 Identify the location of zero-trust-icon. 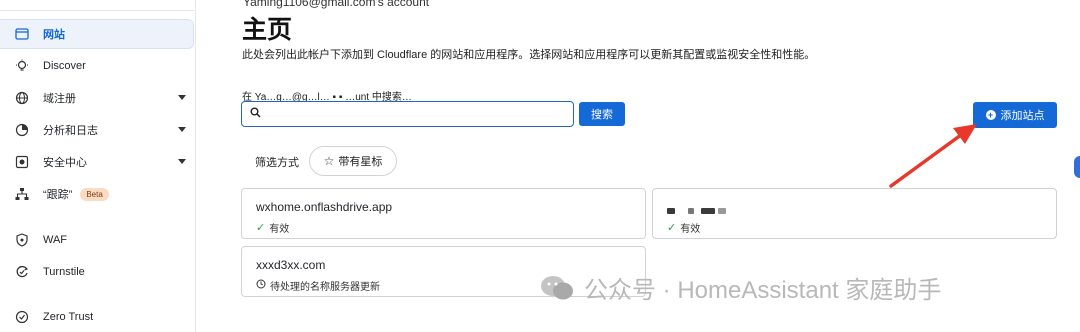
(22, 317).